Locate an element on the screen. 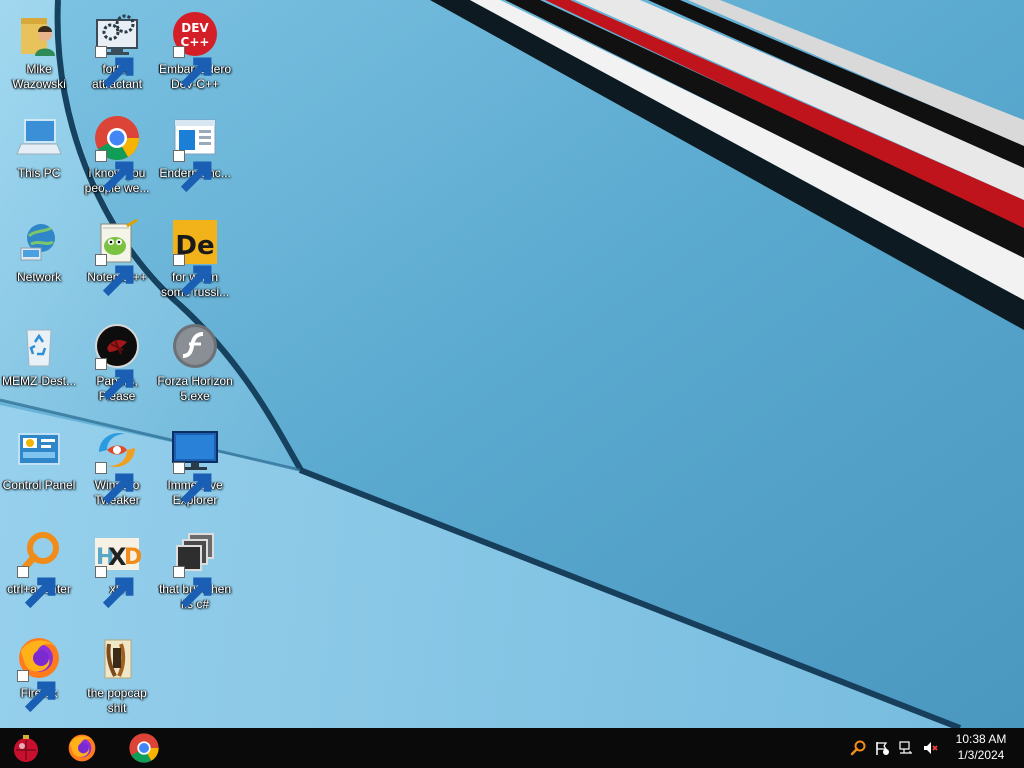  volume-muted-icon is located at coordinates (931, 748).